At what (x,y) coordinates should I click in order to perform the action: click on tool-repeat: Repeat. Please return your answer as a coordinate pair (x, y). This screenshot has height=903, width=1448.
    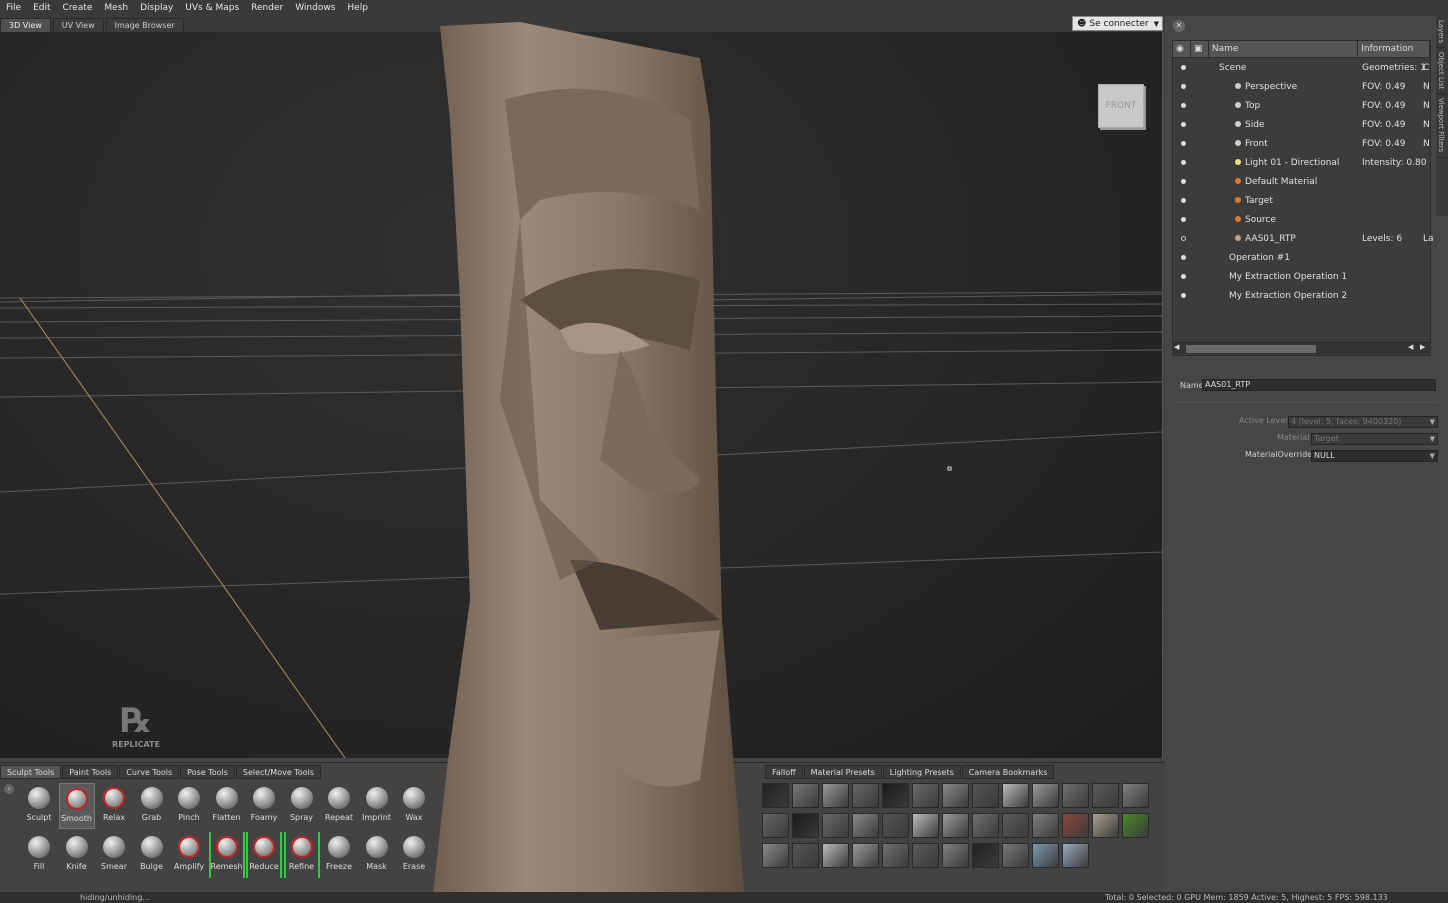
    Looking at the image, I should click on (339, 806).